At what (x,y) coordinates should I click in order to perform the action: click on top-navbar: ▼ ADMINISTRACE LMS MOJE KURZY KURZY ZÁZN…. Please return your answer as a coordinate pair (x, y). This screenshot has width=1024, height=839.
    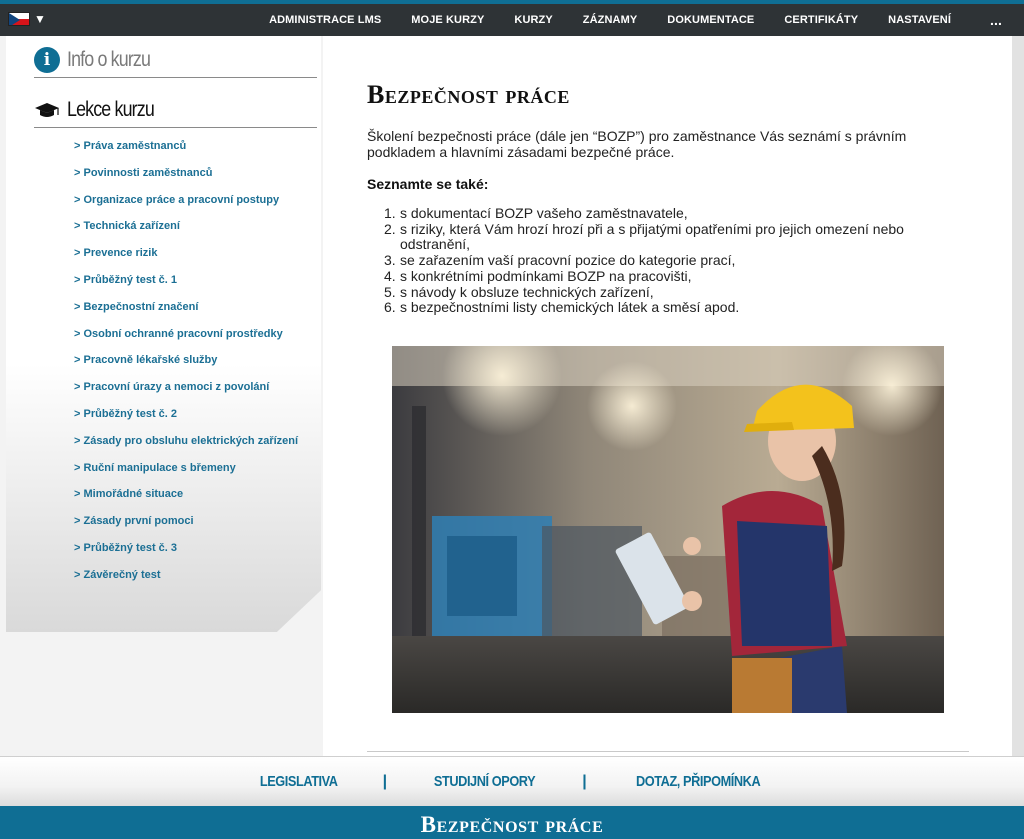
    Looking at the image, I should click on (512, 18).